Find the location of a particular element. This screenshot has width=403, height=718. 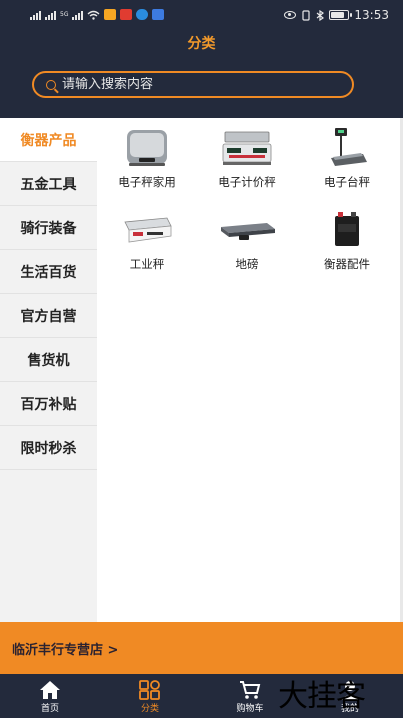

search-bar is located at coordinates (193, 84).